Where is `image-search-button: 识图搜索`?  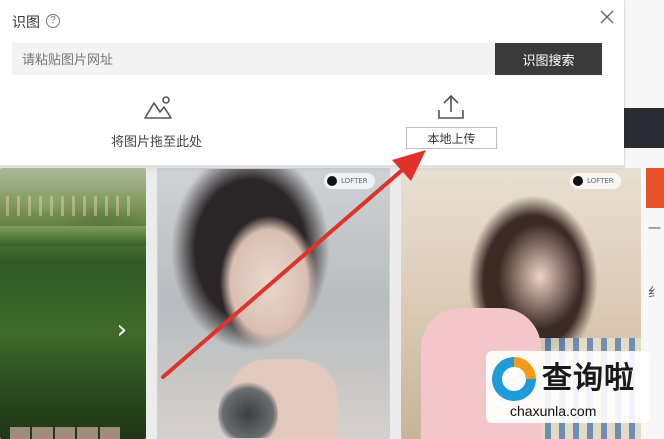 image-search-button: 识图搜索 is located at coordinates (548, 59).